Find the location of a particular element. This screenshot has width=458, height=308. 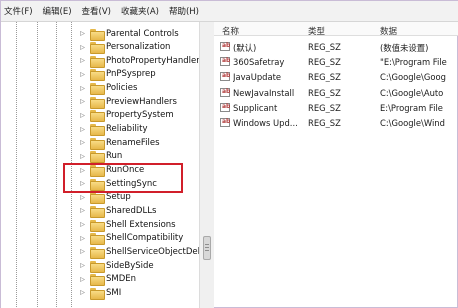

registry-value-row: ab Windows Upd... REG_SZ C:\Google\Wind is located at coordinates (336, 123).